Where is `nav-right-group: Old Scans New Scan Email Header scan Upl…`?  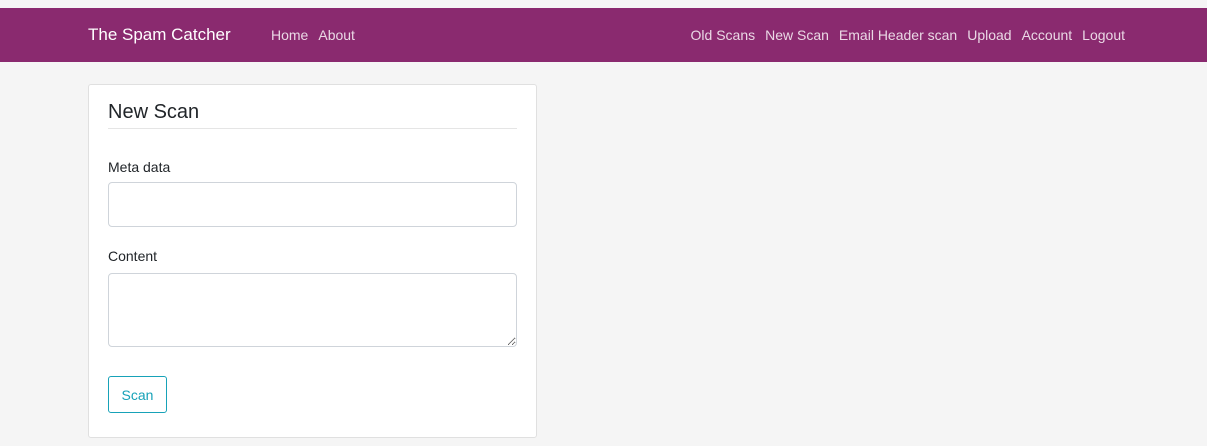
nav-right-group: Old Scans New Scan Email Header scan Upl… is located at coordinates (908, 35).